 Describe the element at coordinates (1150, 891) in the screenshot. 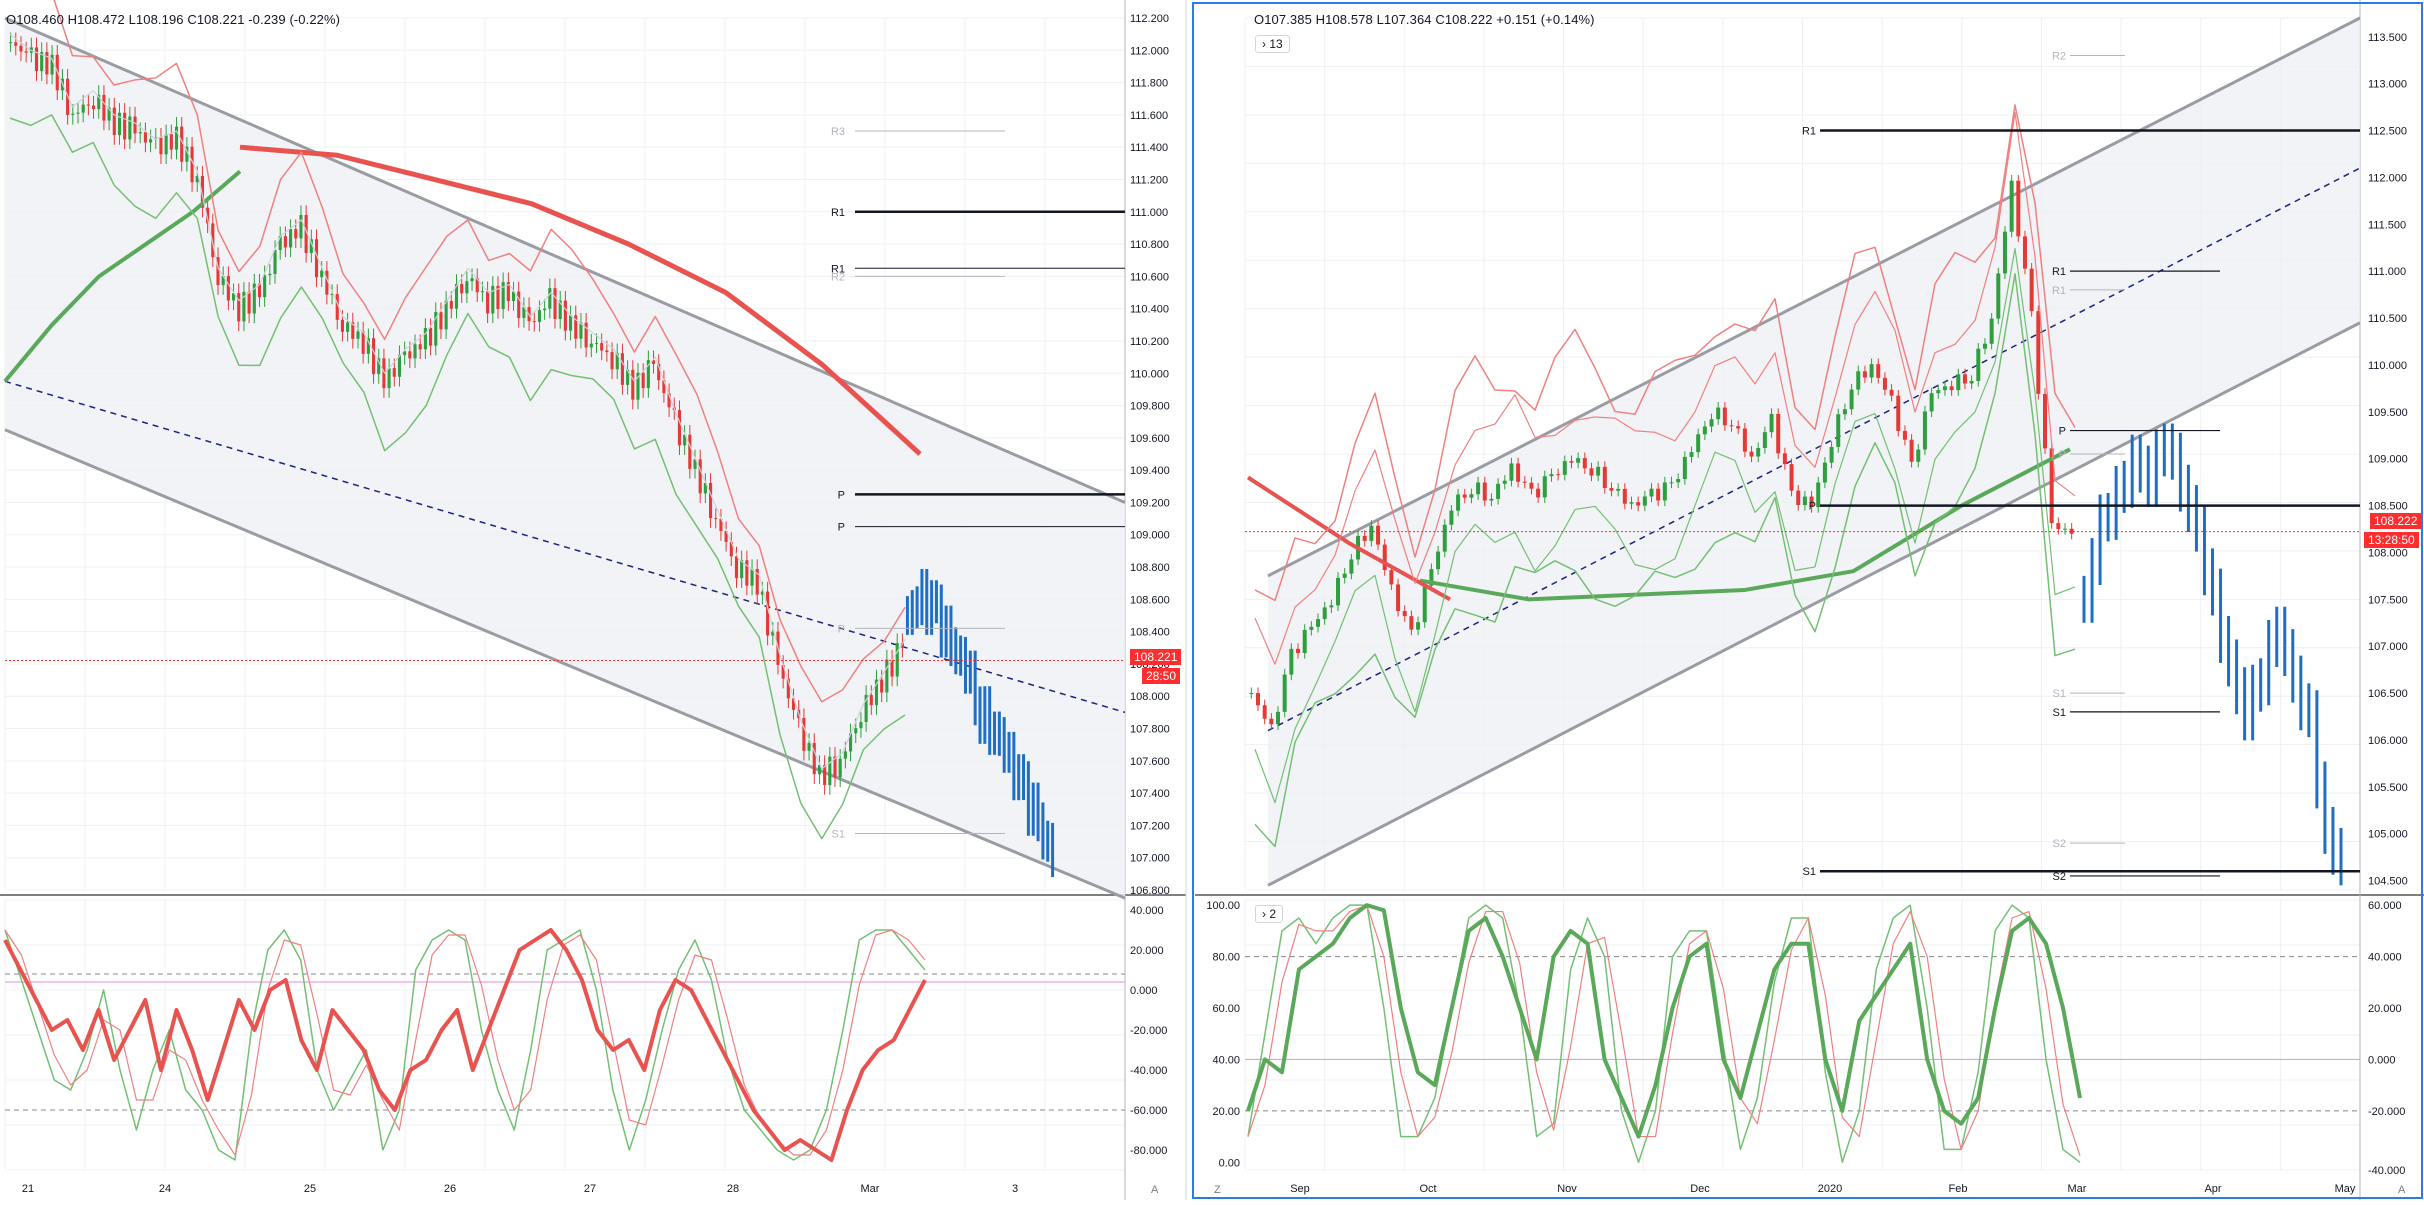

I see `left-y-tick-label: 106.800` at that location.